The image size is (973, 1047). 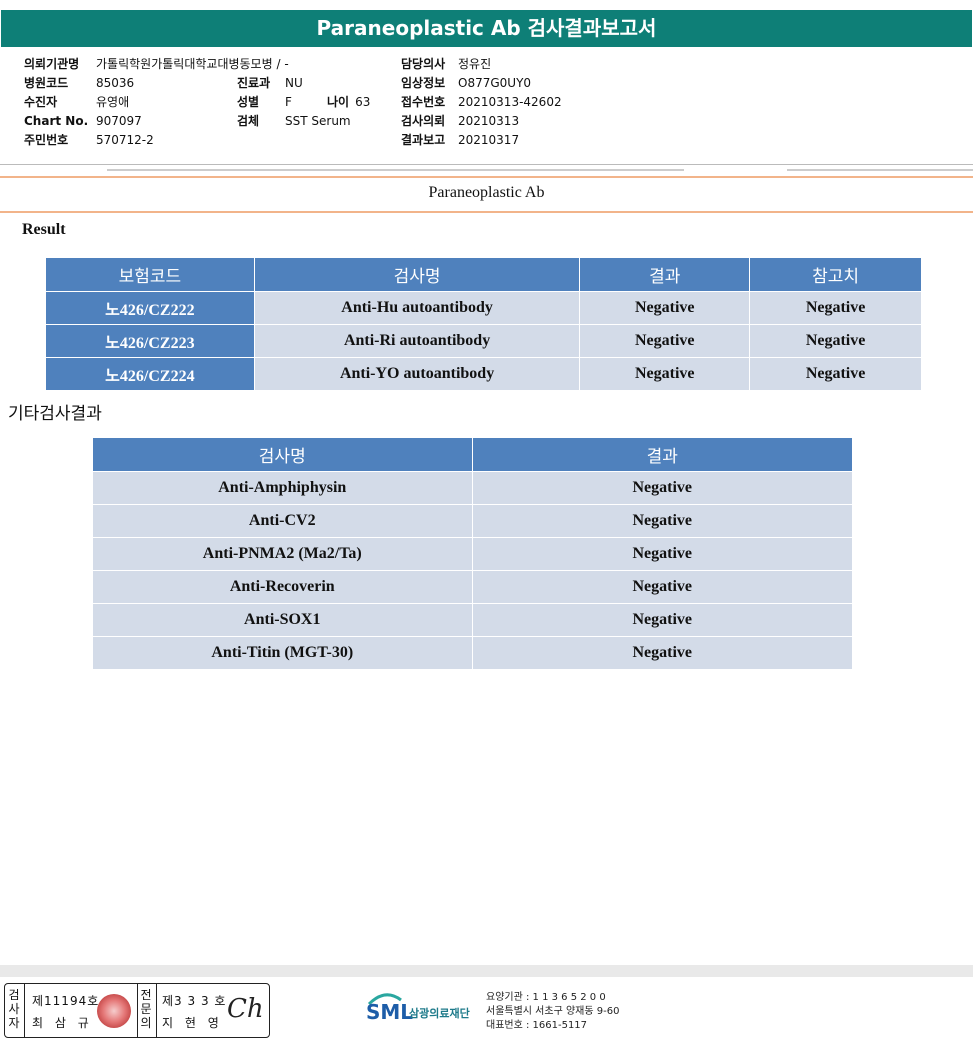 What do you see at coordinates (150, 374) in the screenshot?
I see `insurance-code: 노426/CZ224` at bounding box center [150, 374].